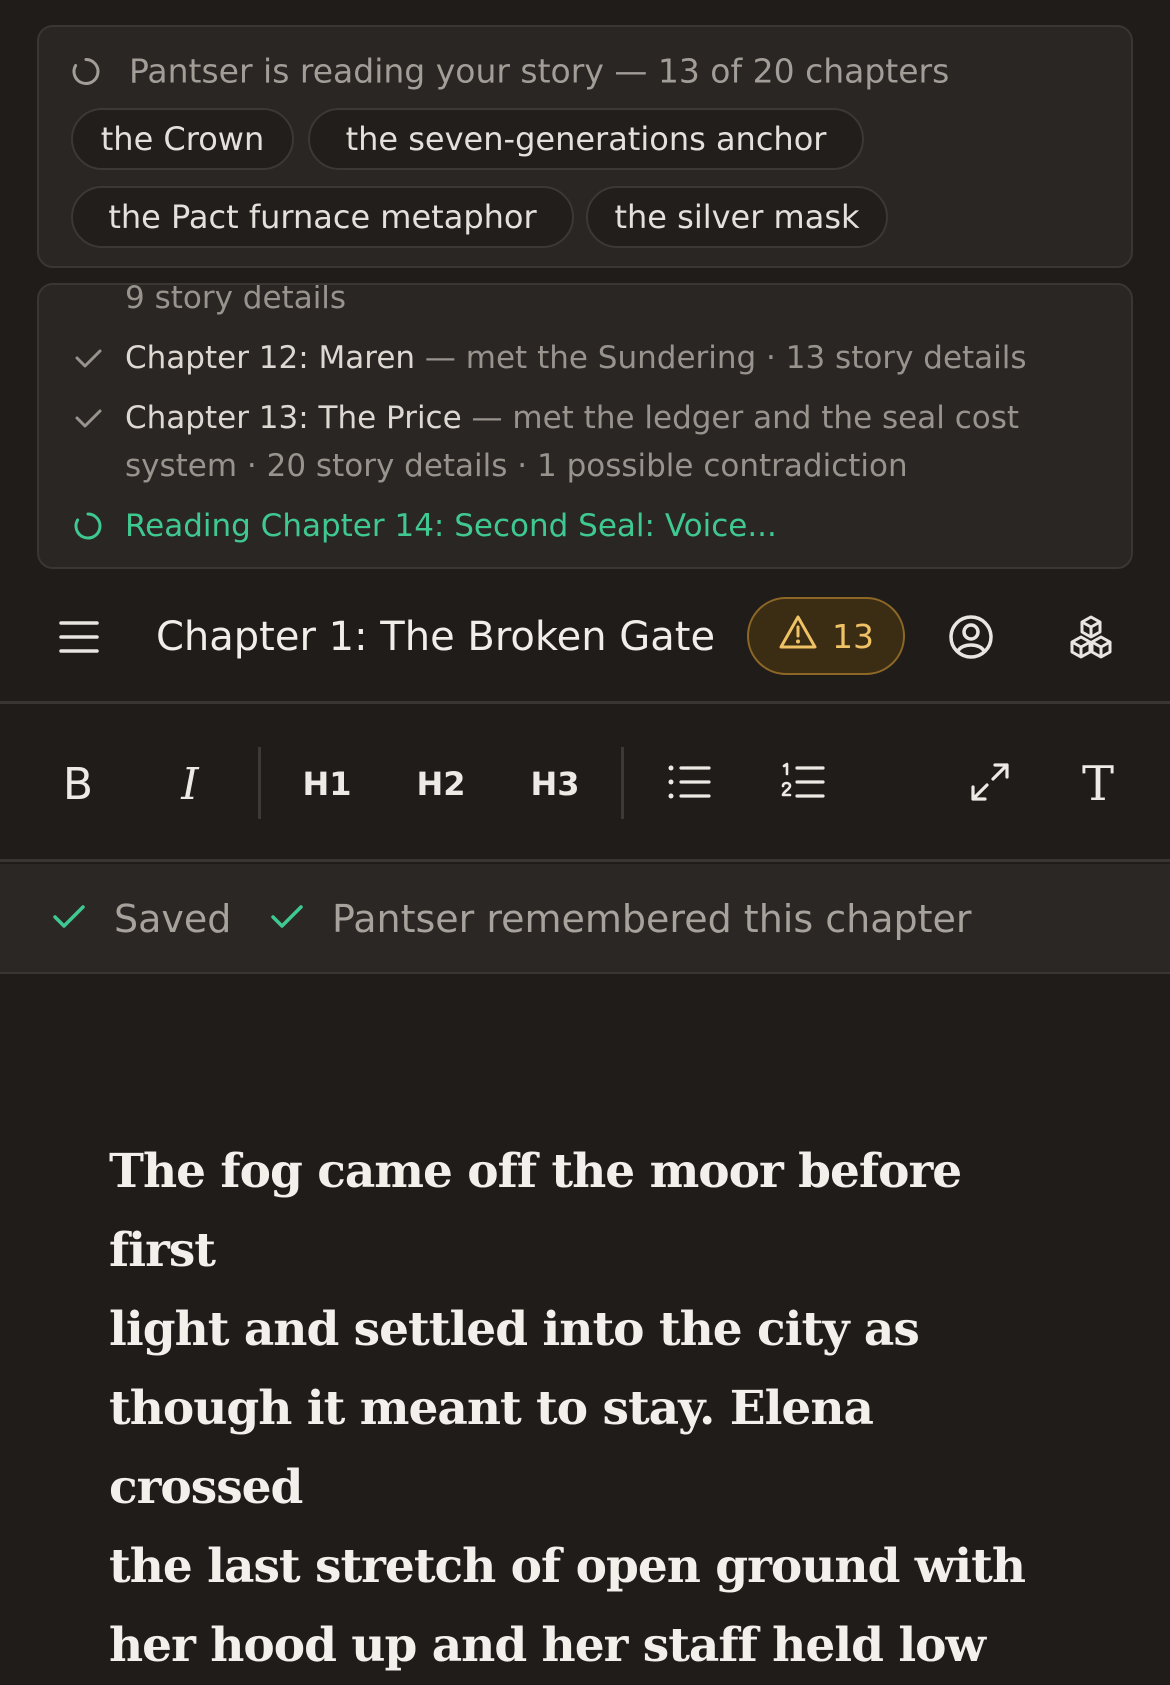 Image resolution: width=1170 pixels, height=1685 pixels. What do you see at coordinates (514, 1329) in the screenshot?
I see `editor-line: light and settled into the city as` at bounding box center [514, 1329].